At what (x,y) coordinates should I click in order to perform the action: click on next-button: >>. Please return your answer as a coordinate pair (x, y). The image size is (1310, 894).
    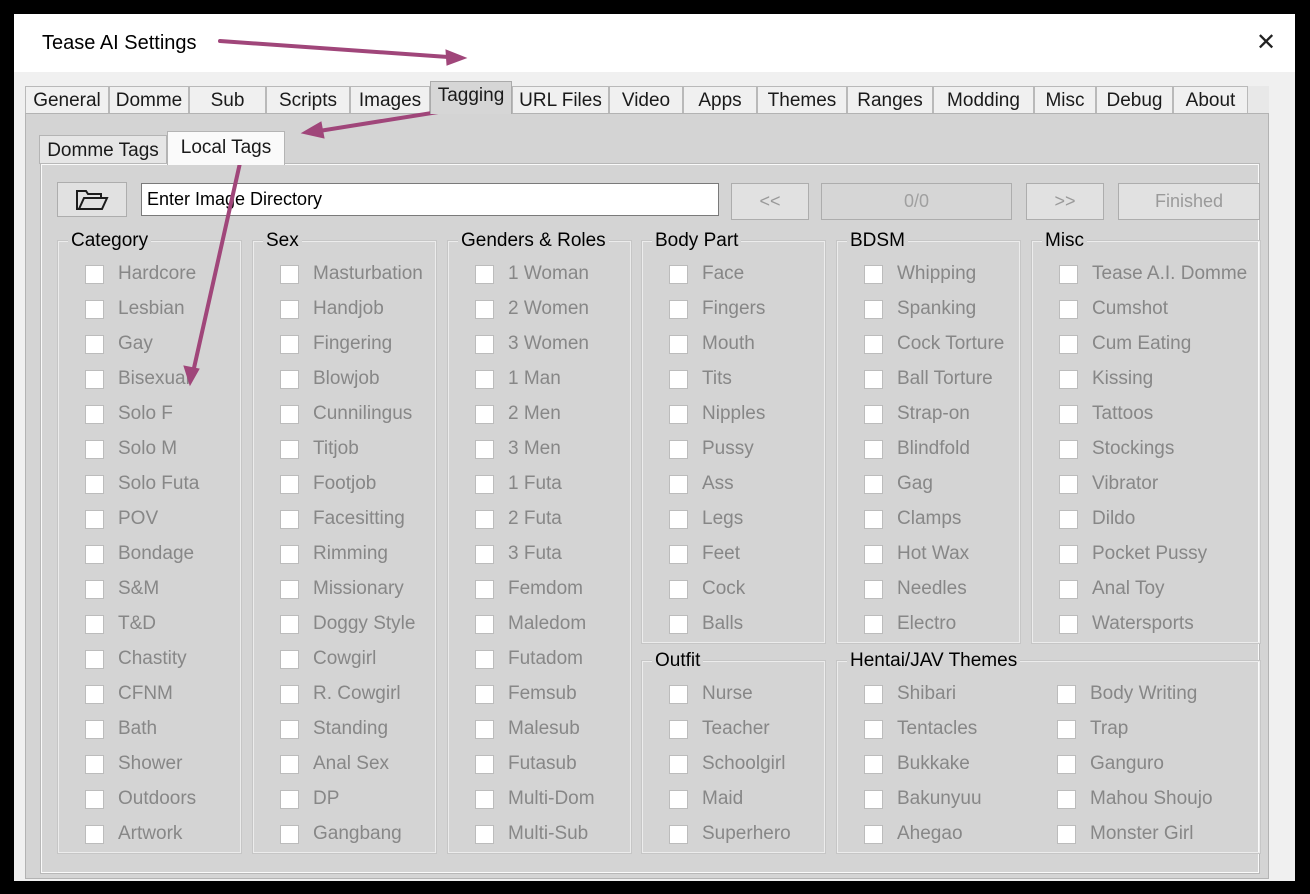
    Looking at the image, I should click on (1065, 201).